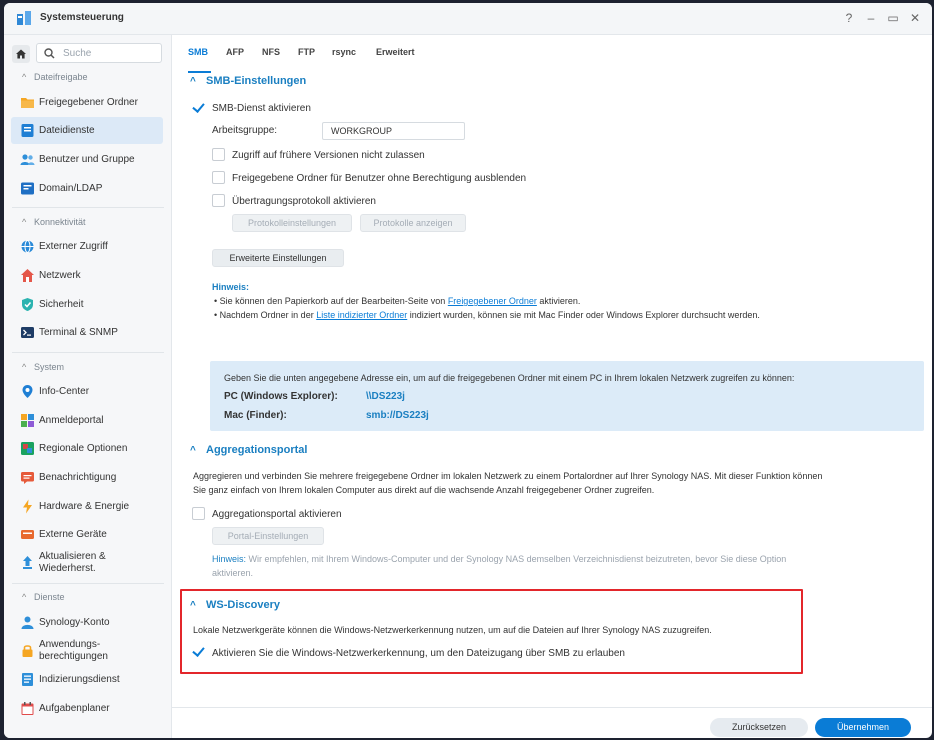  Describe the element at coordinates (27, 246) in the screenshot. I see `globe-icon` at that location.